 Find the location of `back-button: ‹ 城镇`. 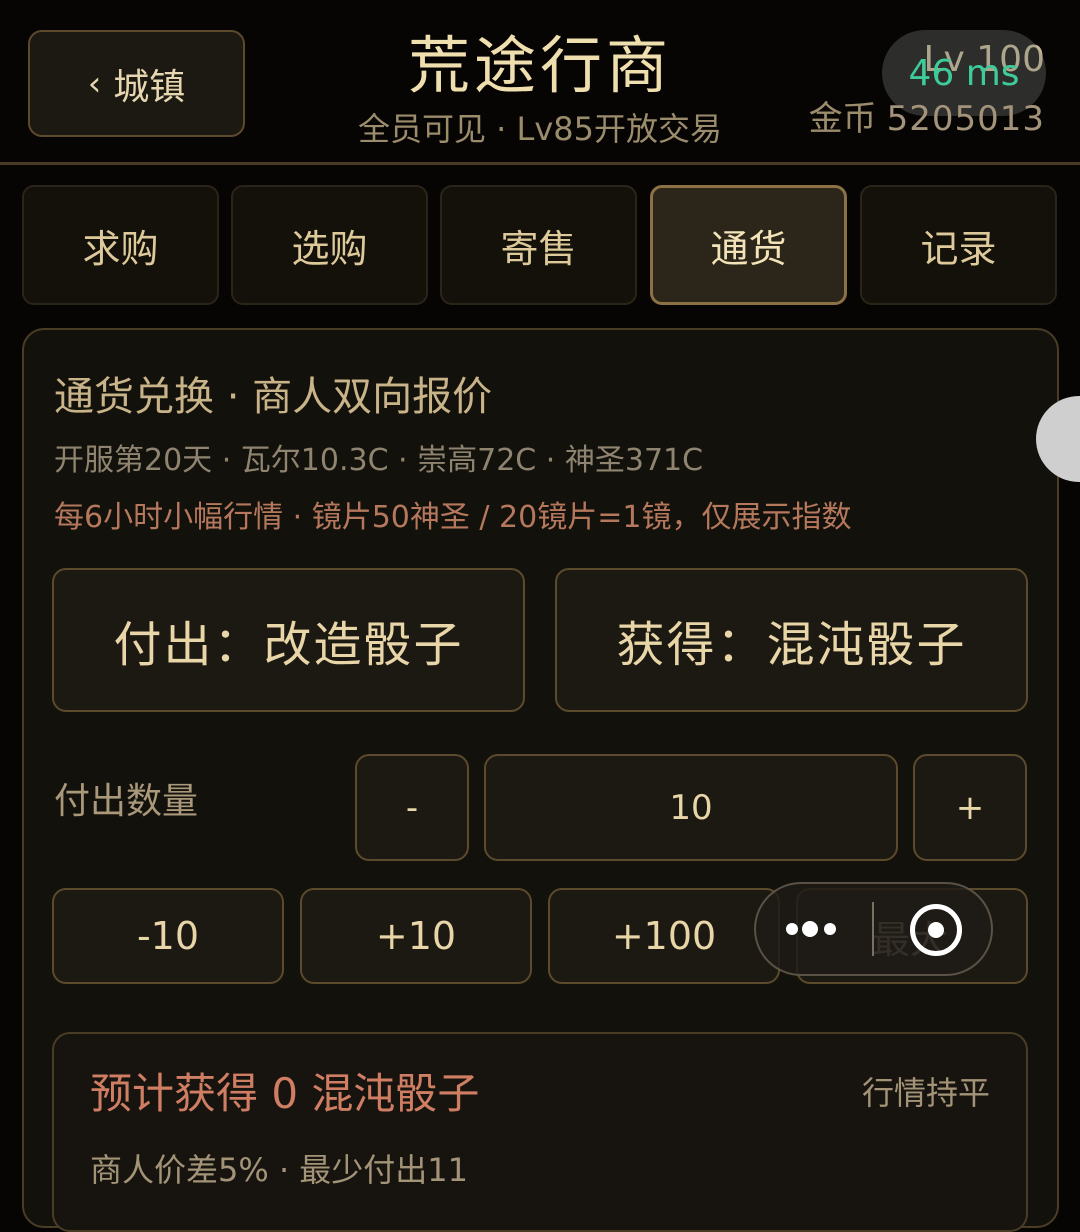

back-button: ‹ 城镇 is located at coordinates (136, 83).